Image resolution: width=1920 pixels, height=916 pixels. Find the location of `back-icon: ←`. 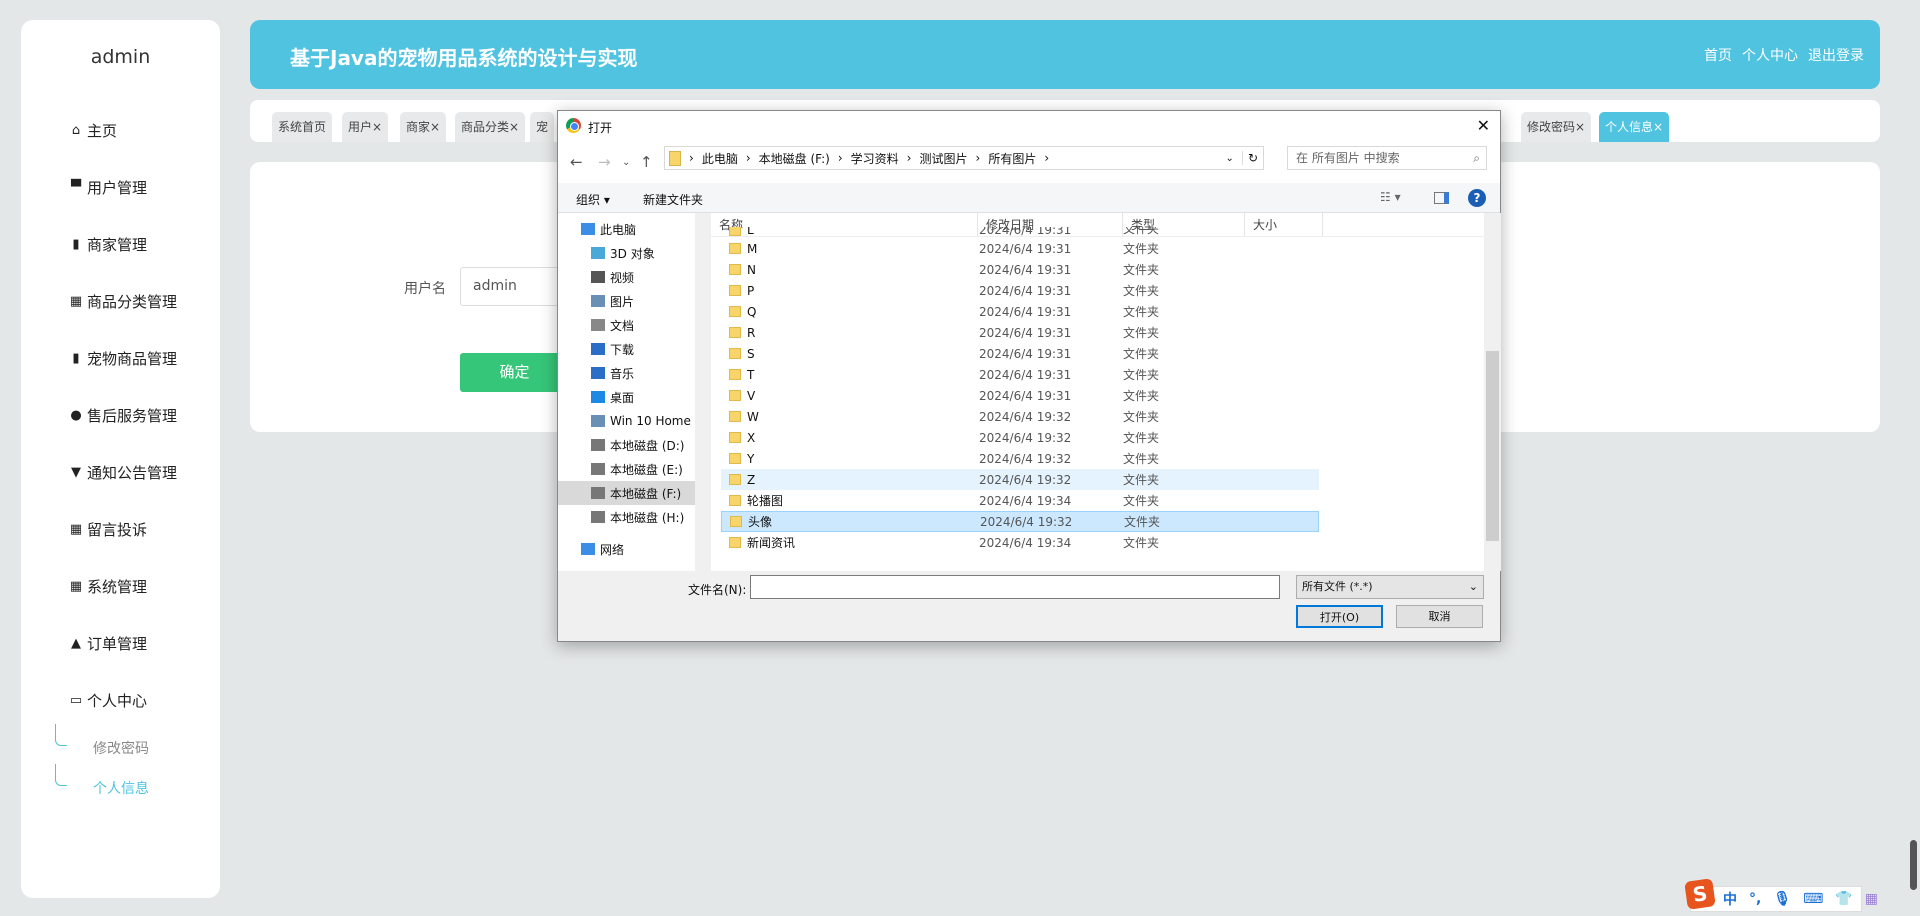

back-icon: ← is located at coordinates (576, 162).